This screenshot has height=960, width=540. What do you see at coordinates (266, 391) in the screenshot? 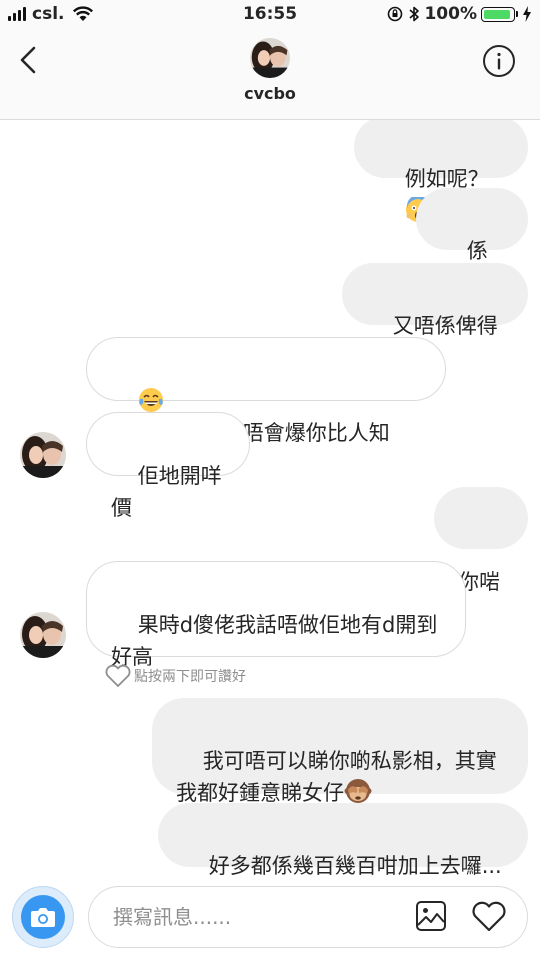
I see `message-bubble-incoming: 機密，我都唔會爆你比人知` at bounding box center [266, 391].